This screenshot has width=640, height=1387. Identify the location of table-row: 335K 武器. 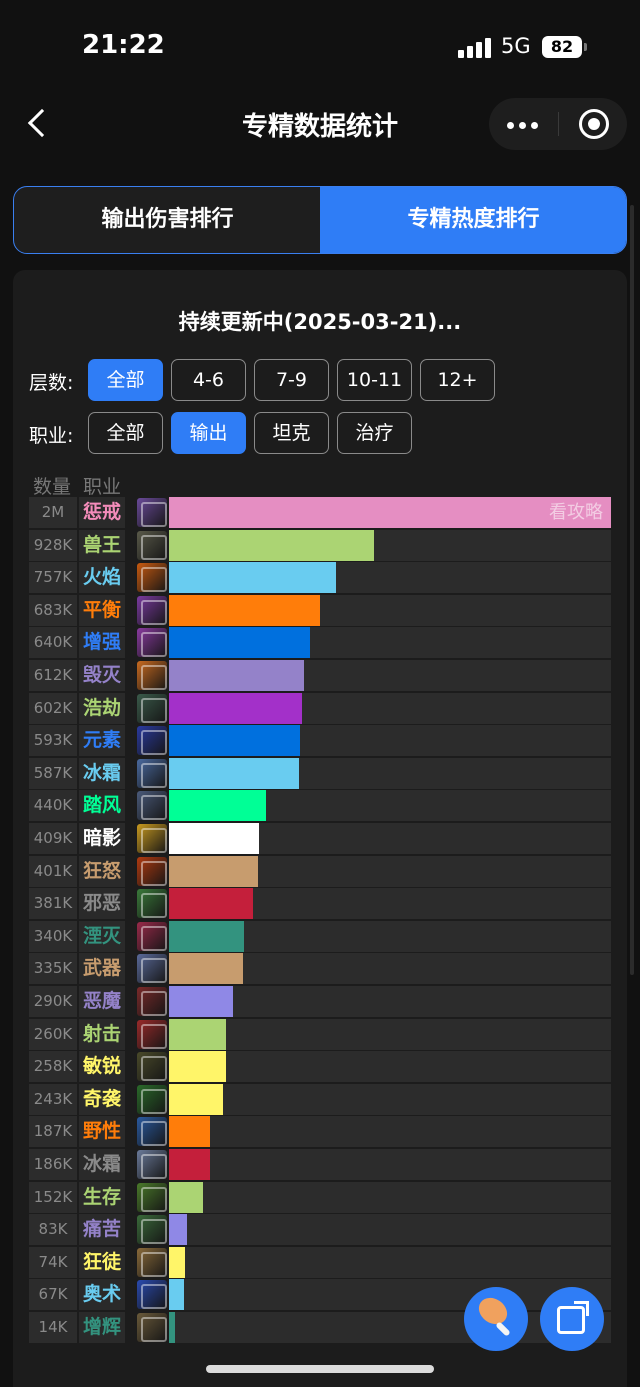
(320, 968).